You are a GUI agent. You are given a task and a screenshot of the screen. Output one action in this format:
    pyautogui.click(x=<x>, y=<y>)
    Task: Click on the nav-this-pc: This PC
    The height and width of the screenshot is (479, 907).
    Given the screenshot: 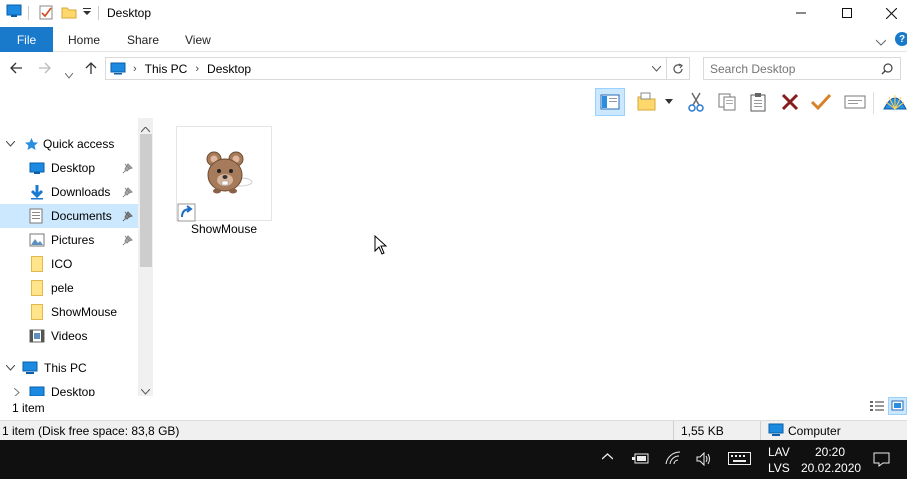 What is the action you would take?
    pyautogui.click(x=69, y=368)
    